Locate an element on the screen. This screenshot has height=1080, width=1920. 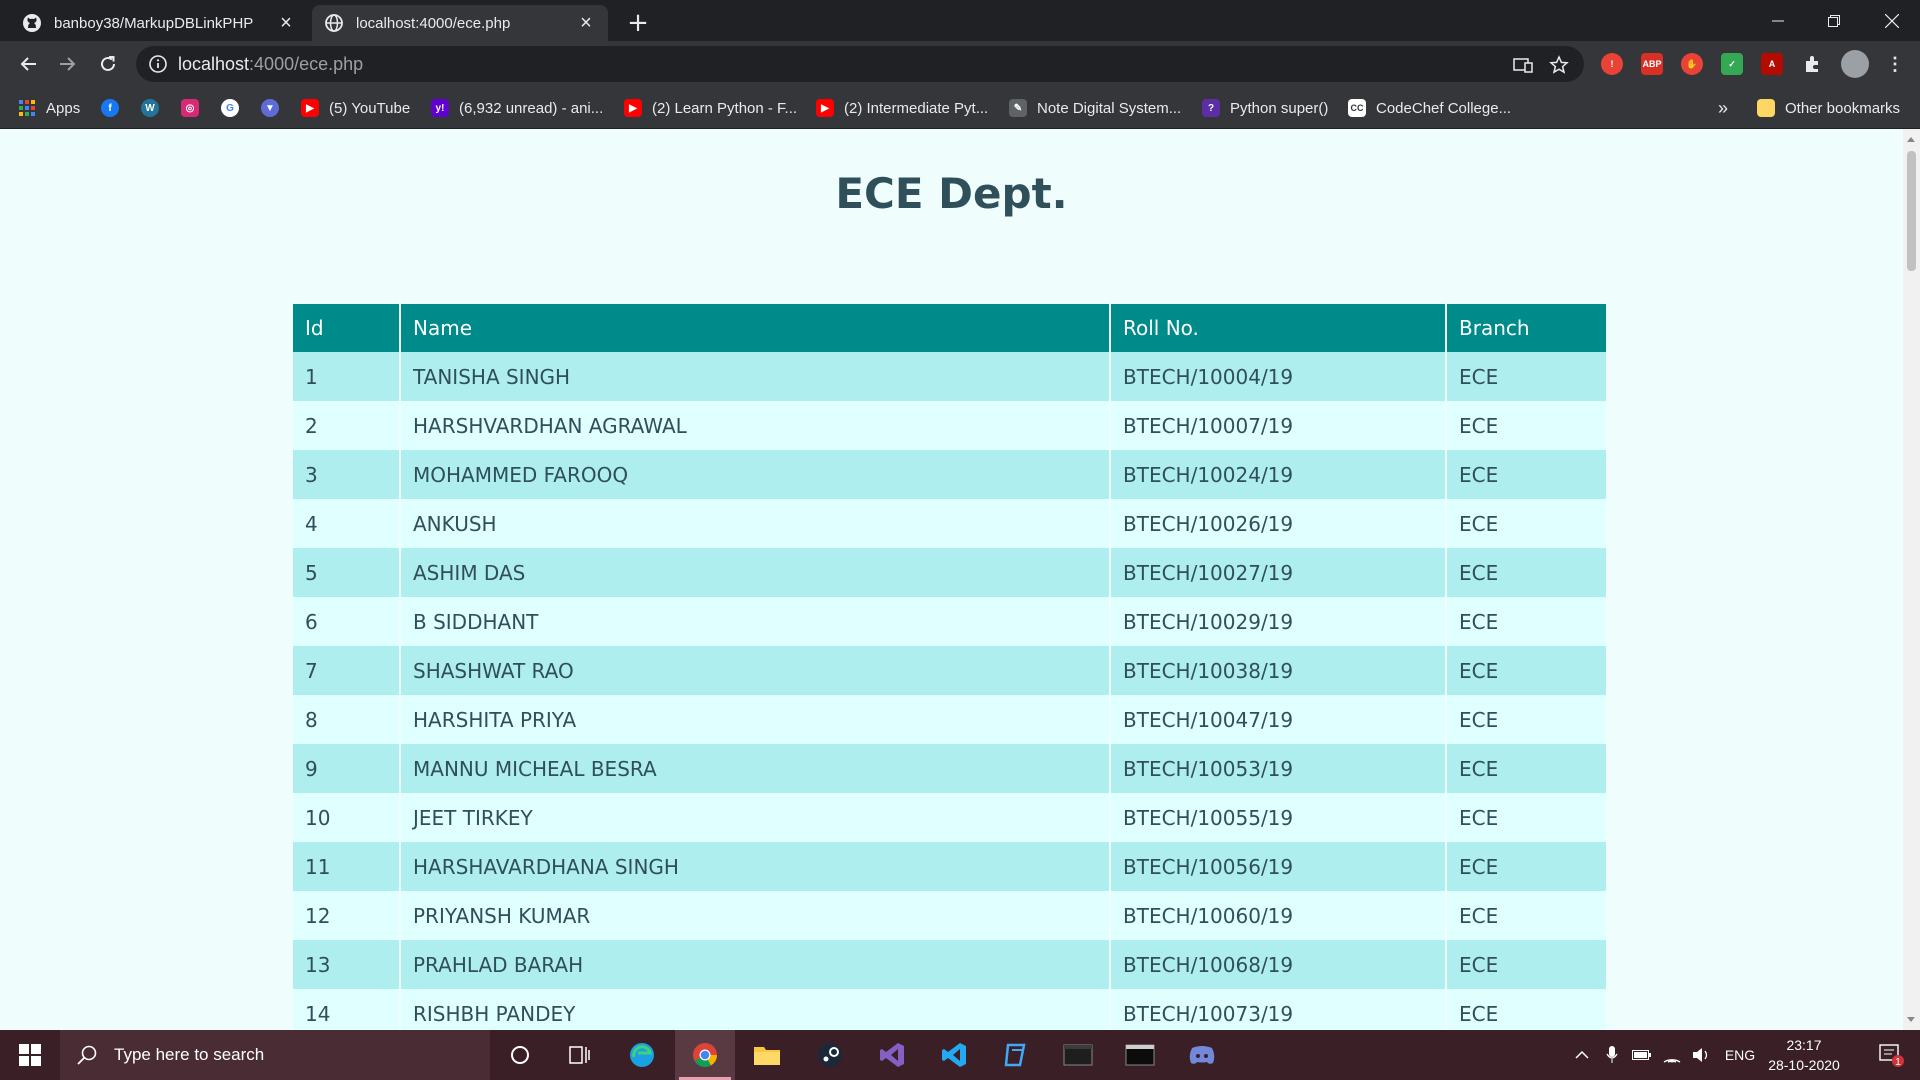
cast-icon is located at coordinates (1523, 65).